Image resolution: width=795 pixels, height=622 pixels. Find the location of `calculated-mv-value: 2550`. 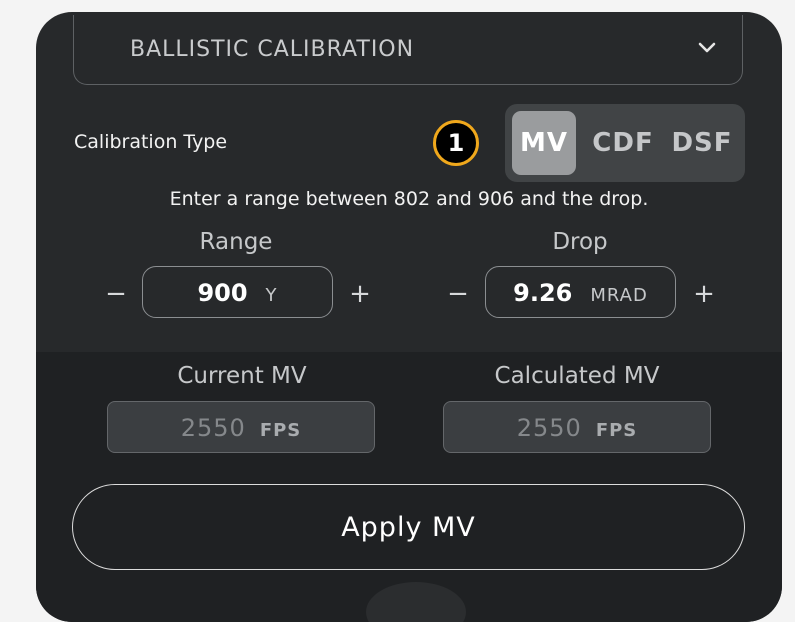

calculated-mv-value: 2550 is located at coordinates (549, 428).